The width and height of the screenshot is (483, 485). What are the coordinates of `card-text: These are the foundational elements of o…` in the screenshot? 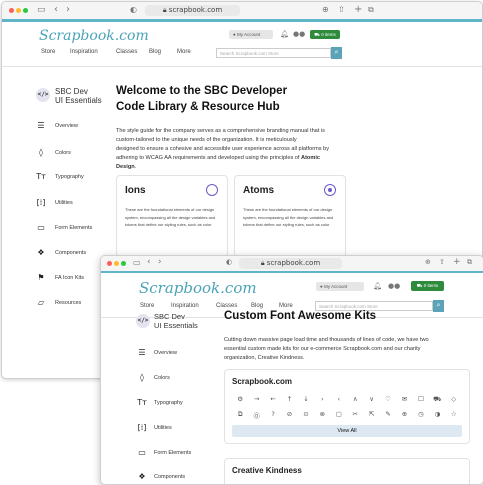 It's located at (288, 217).